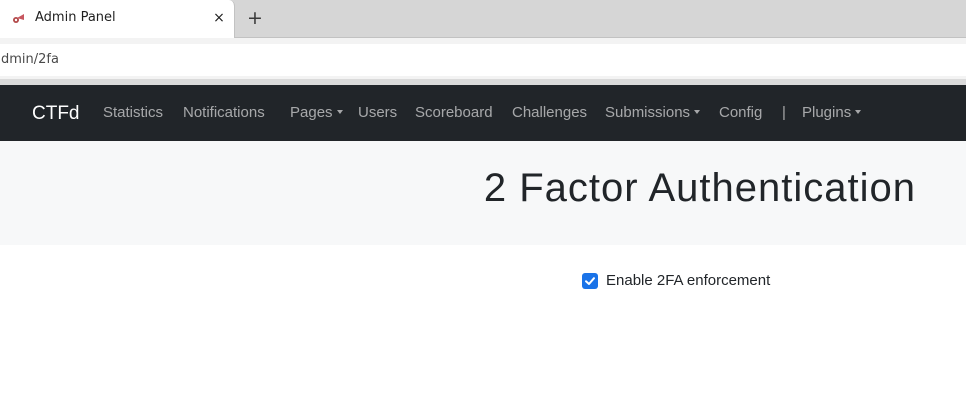  I want to click on nav-pages-dropdown: Pages, so click(316, 112).